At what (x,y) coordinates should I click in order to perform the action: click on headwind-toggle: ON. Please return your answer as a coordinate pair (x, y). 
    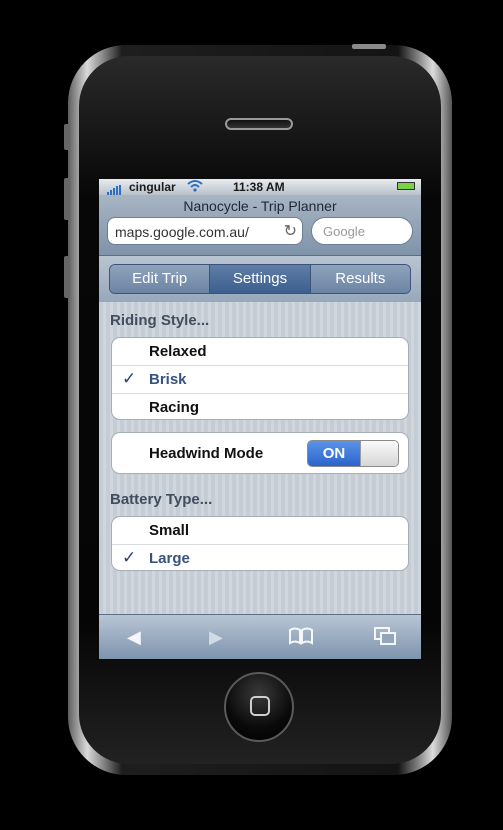
    Looking at the image, I should click on (353, 453).